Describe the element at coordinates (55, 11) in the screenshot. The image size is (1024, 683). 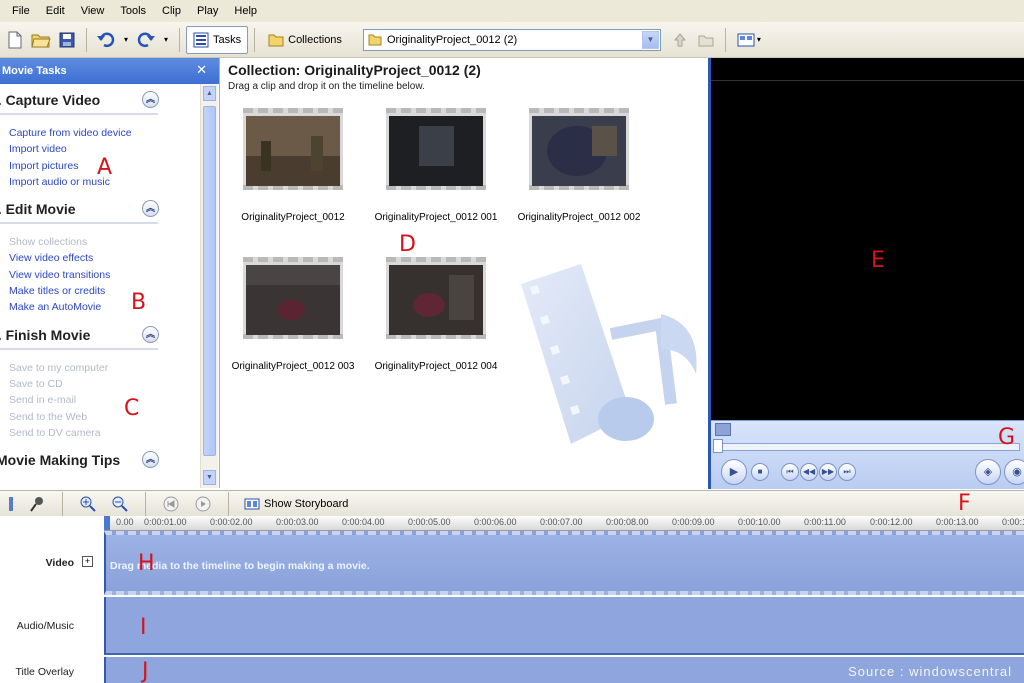
I see `menu-edit: Edit` at that location.